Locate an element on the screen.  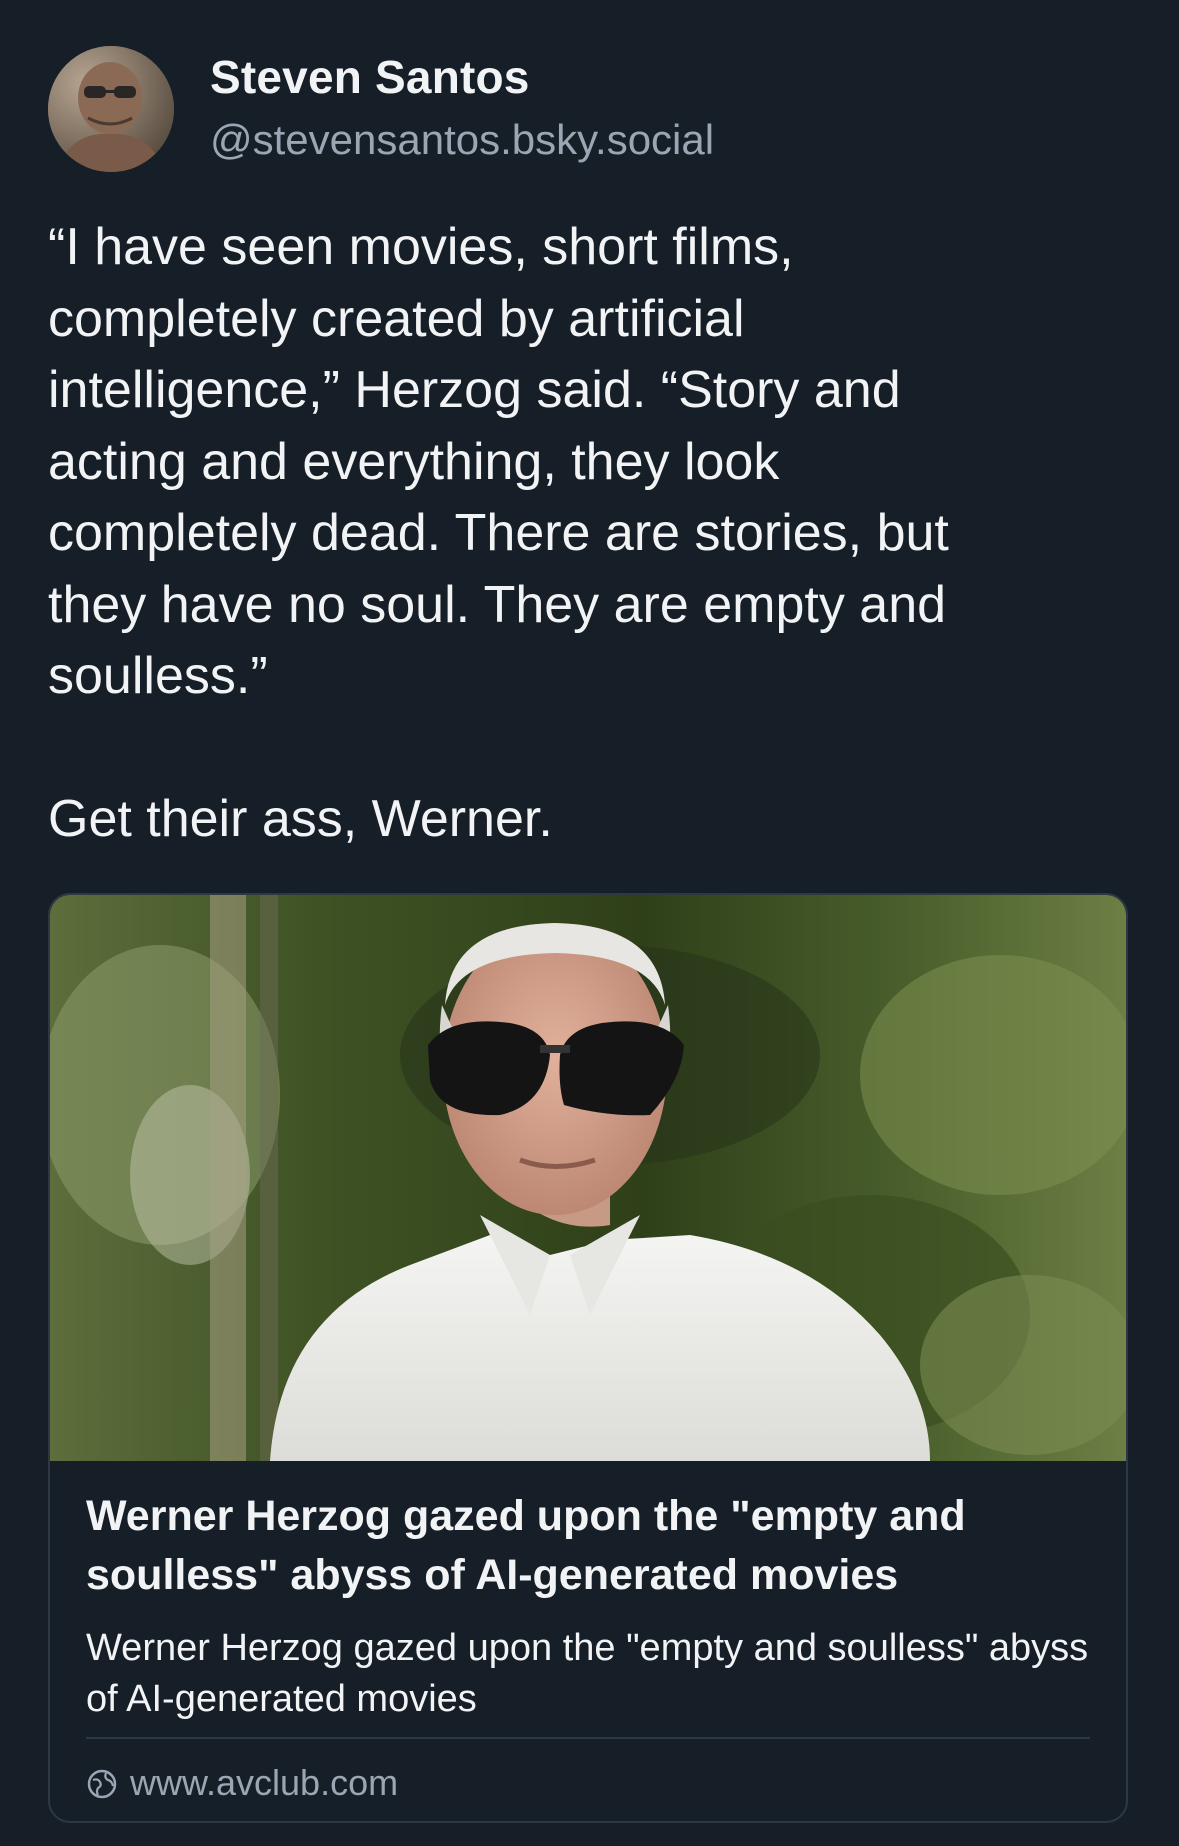
avatar-photo-icon is located at coordinates (111, 109).